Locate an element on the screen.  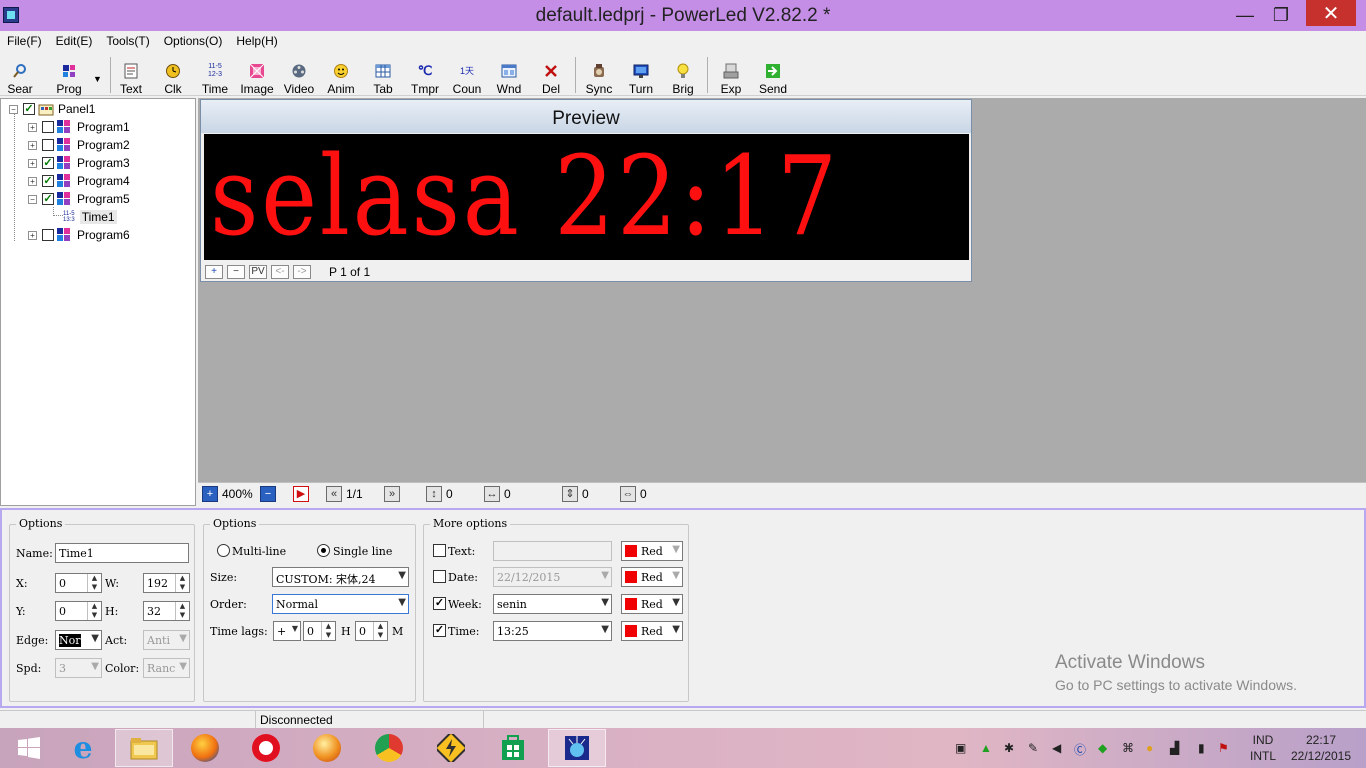
animation-button: Anim is located at coordinates (341, 75).